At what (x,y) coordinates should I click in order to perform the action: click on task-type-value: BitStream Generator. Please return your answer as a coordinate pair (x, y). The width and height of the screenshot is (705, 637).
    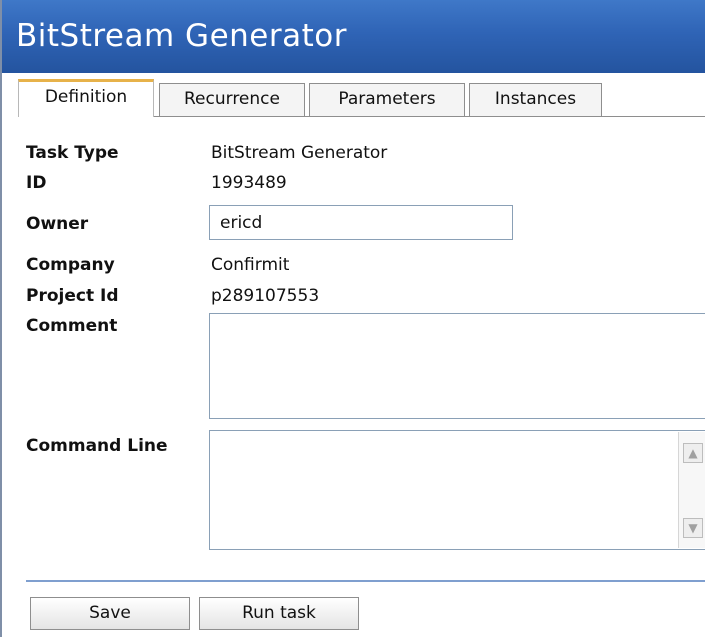
    Looking at the image, I should click on (299, 153).